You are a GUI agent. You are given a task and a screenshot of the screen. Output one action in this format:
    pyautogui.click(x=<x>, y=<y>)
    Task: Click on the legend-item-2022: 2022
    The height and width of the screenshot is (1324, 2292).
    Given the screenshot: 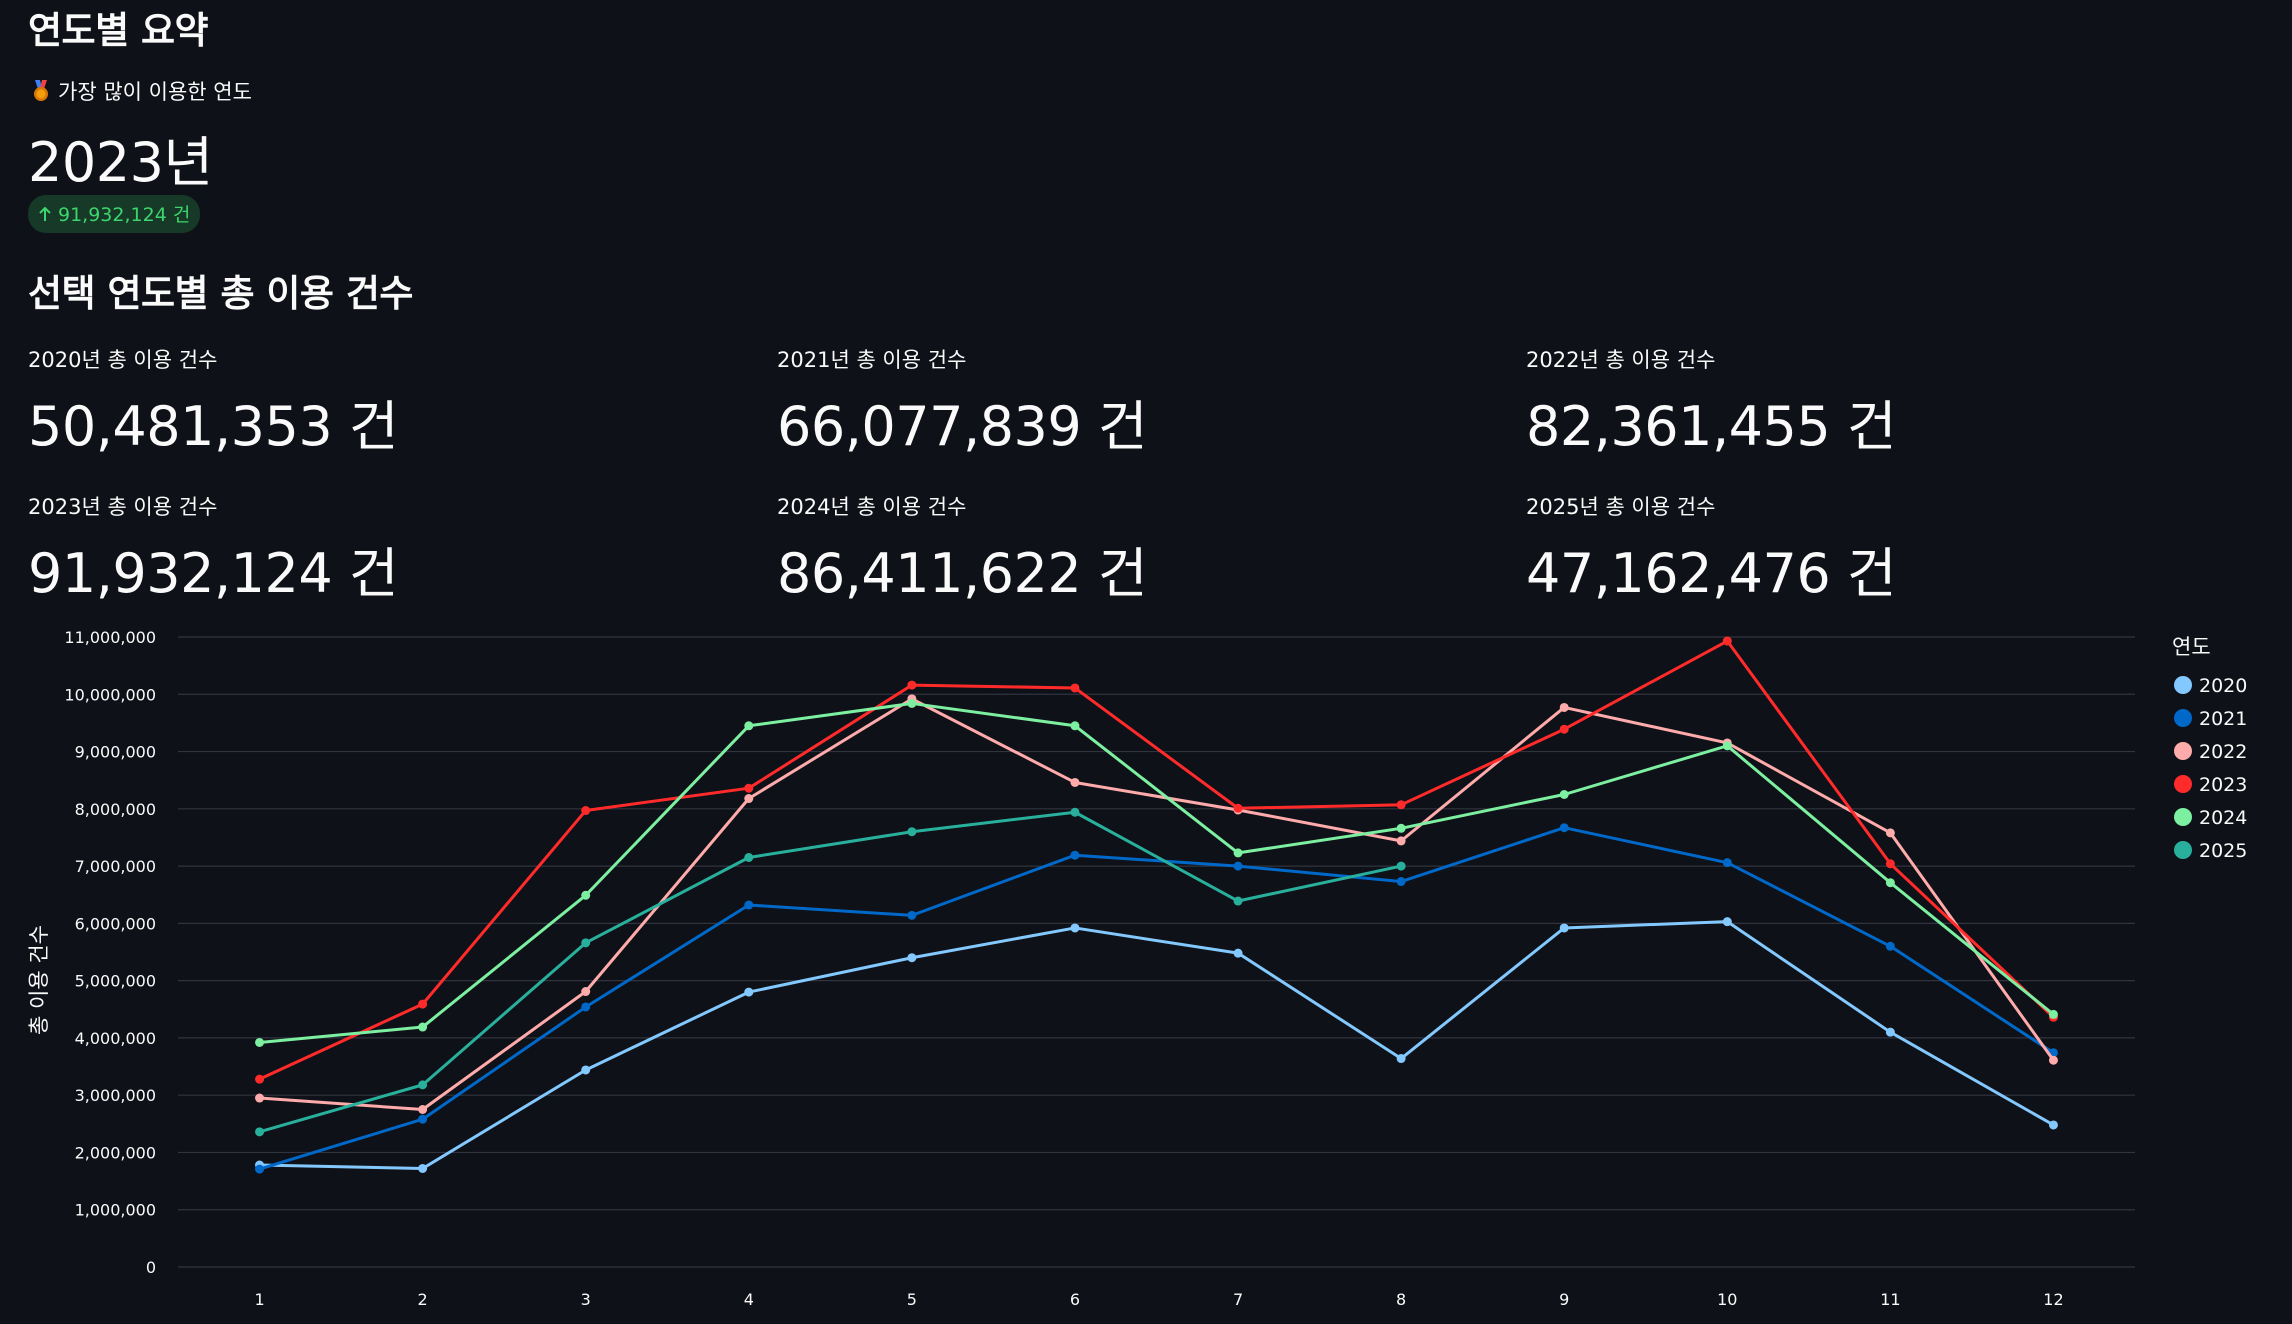 What is the action you would take?
    pyautogui.click(x=2210, y=752)
    